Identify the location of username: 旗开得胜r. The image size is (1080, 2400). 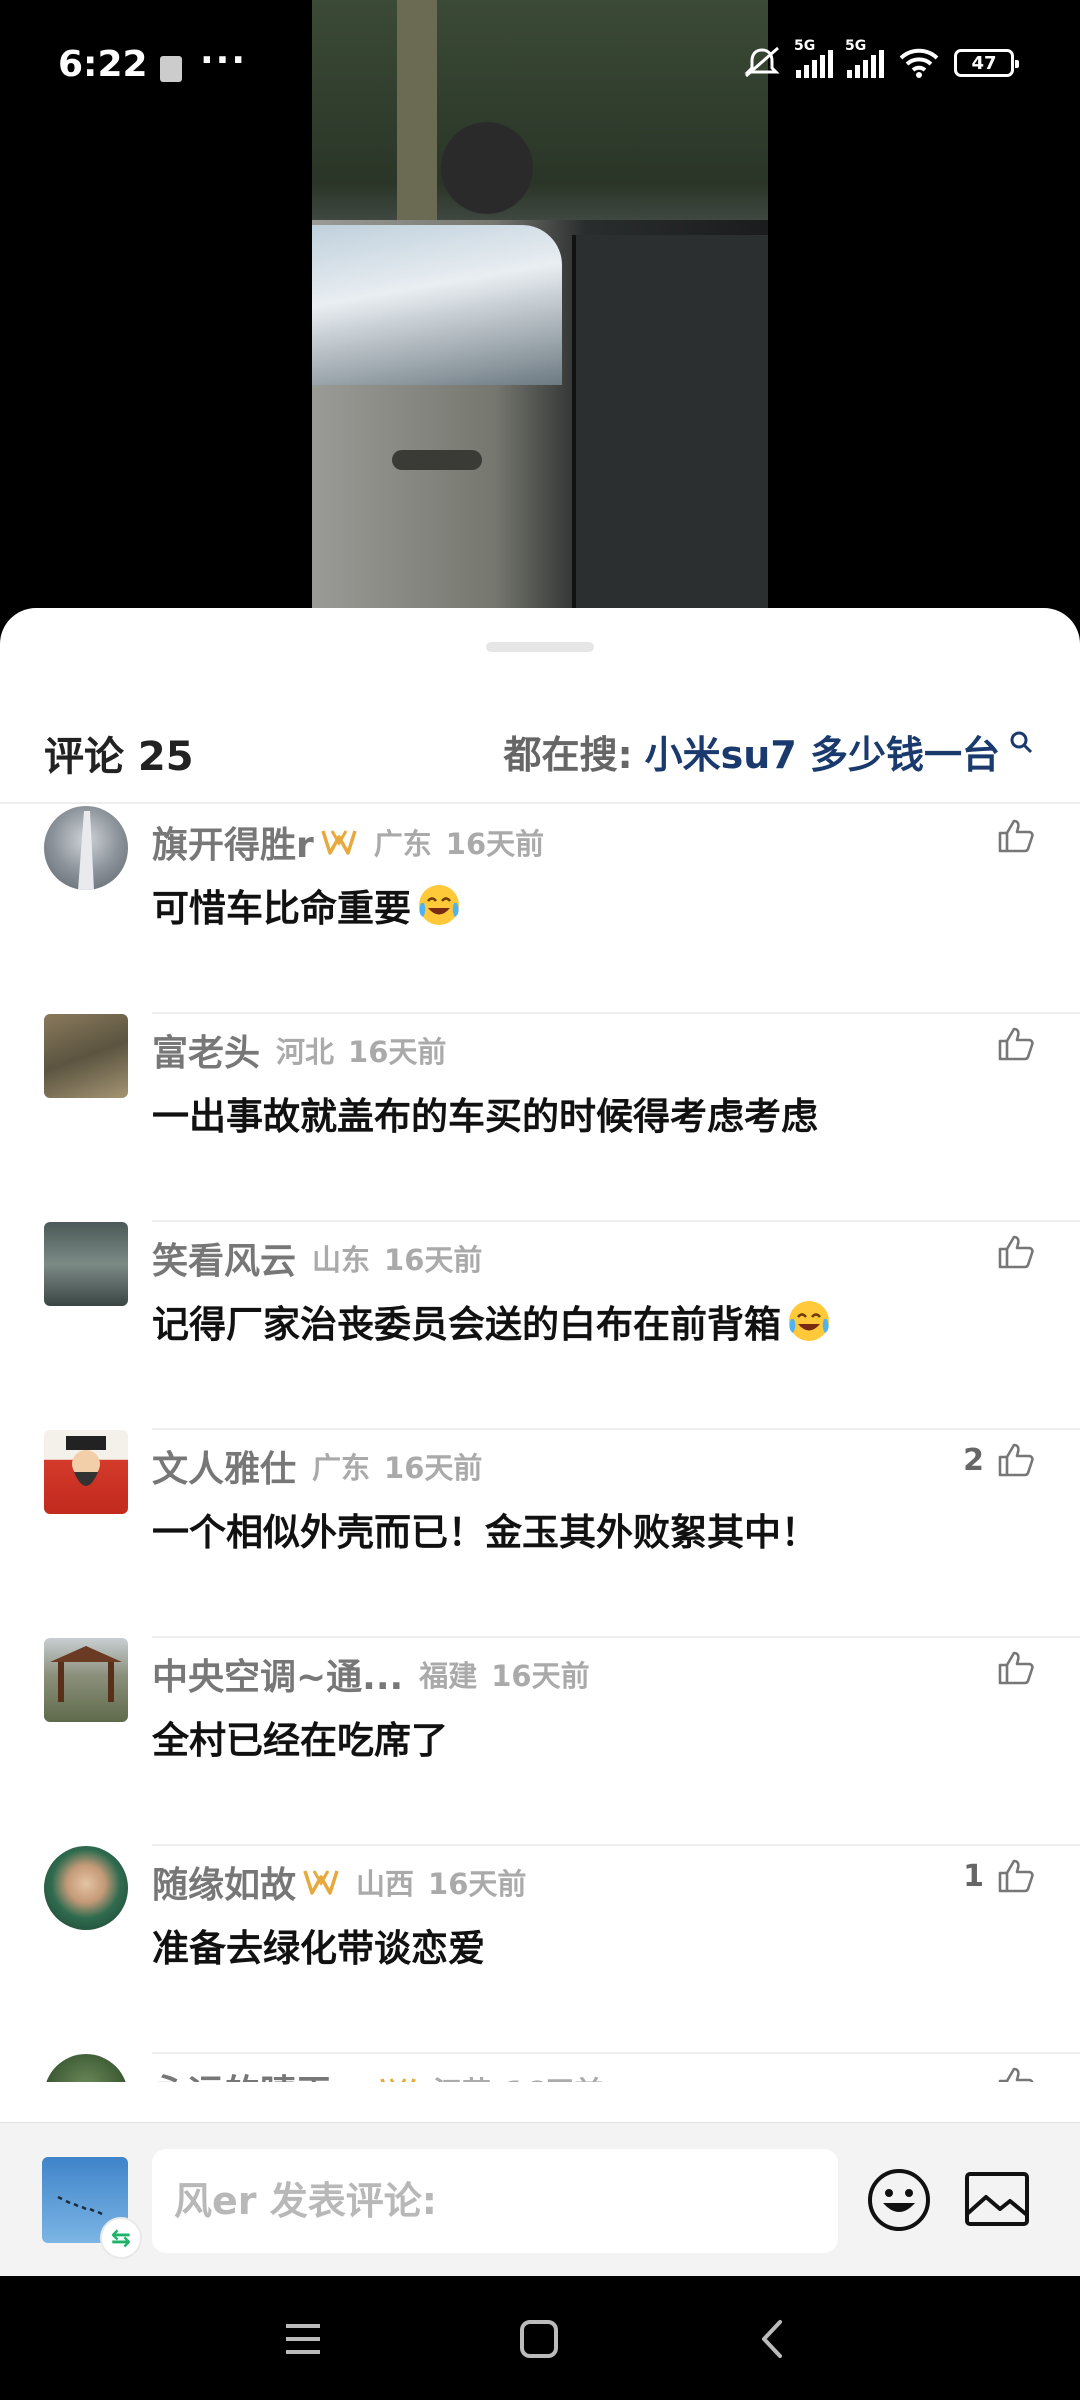
(233, 842).